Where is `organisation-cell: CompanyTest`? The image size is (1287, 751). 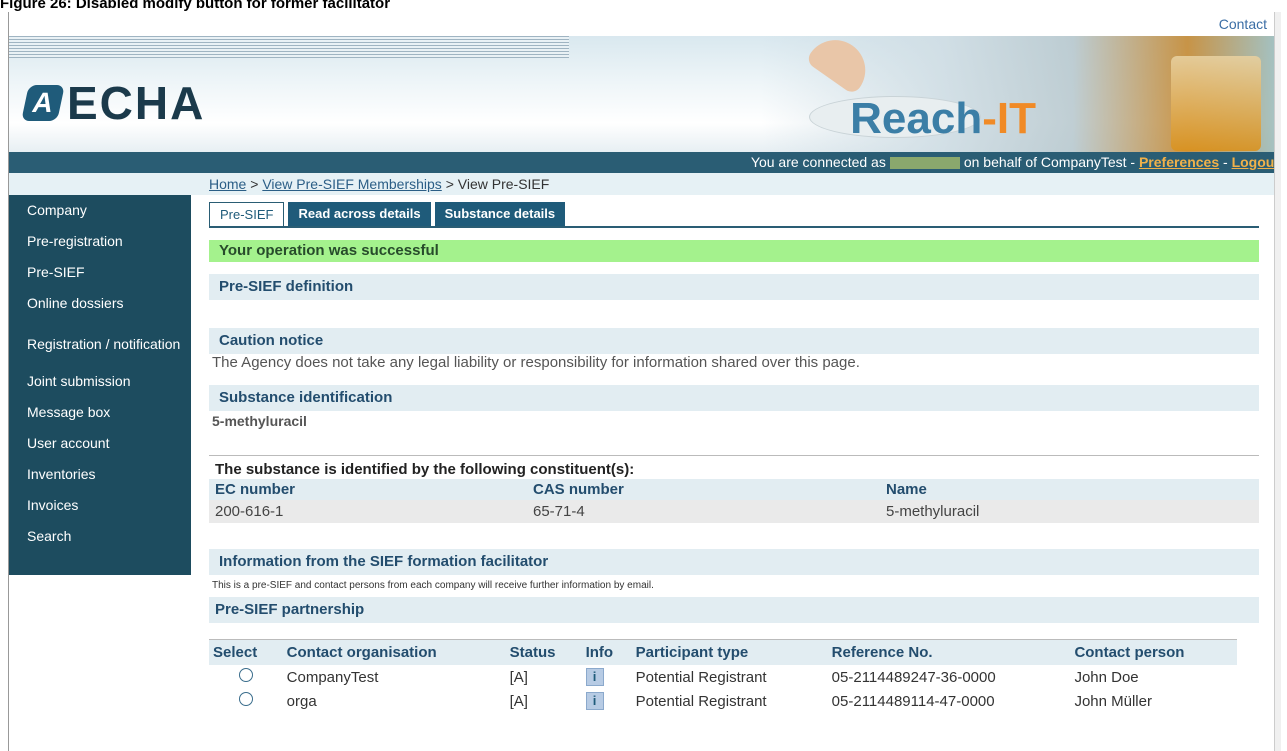 organisation-cell: CompanyTest is located at coordinates (332, 677).